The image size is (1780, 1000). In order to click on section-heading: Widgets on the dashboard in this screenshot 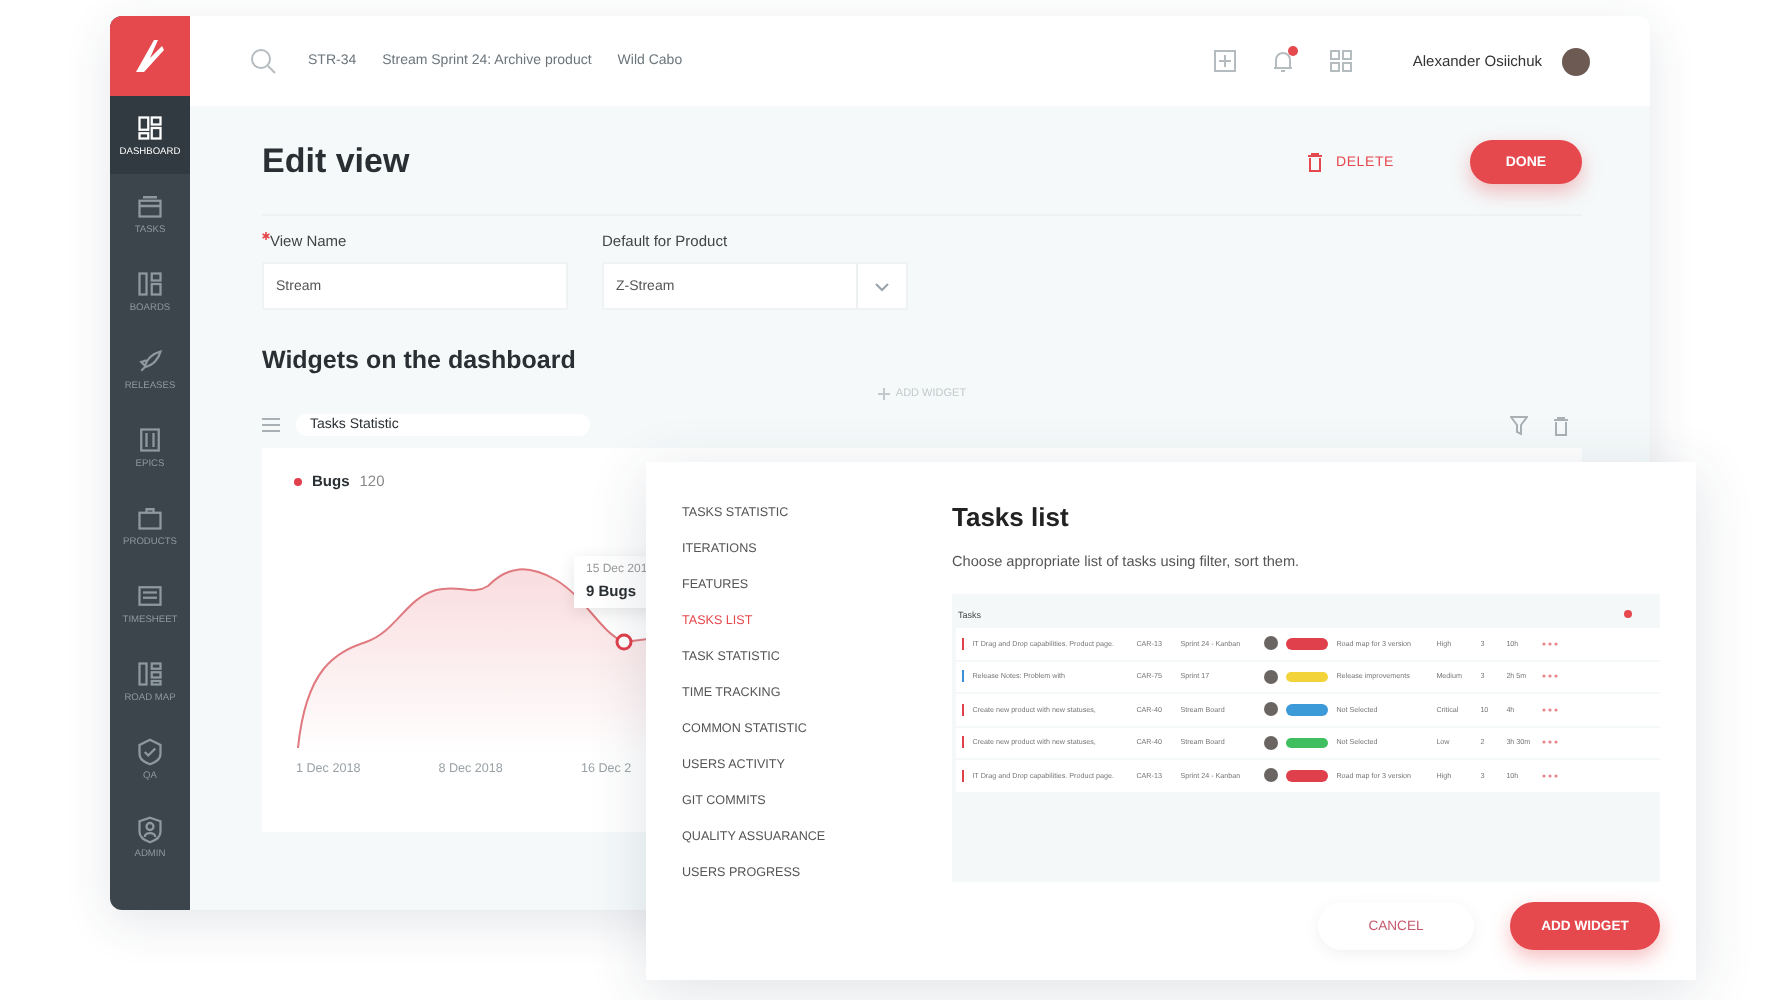, I will do `click(420, 360)`.